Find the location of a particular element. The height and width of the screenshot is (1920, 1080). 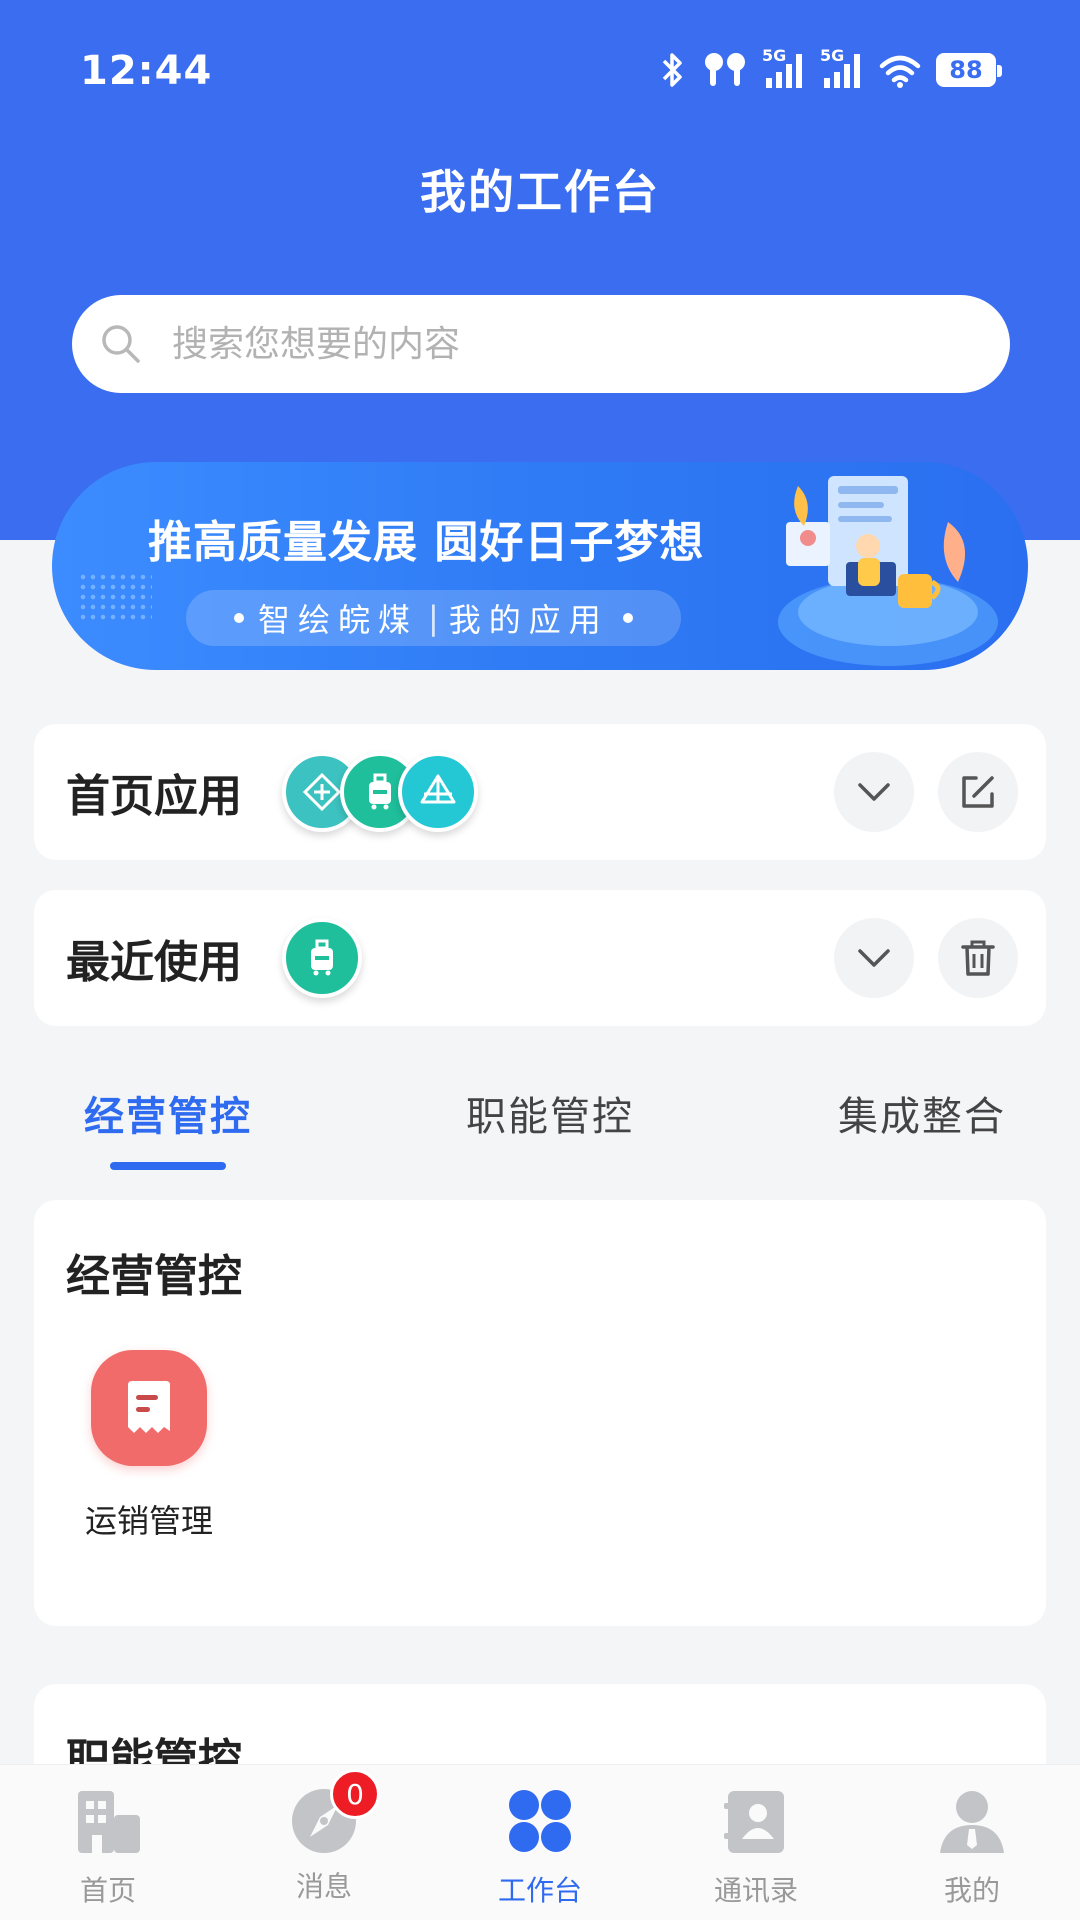

recent-app is located at coordinates (322, 958).